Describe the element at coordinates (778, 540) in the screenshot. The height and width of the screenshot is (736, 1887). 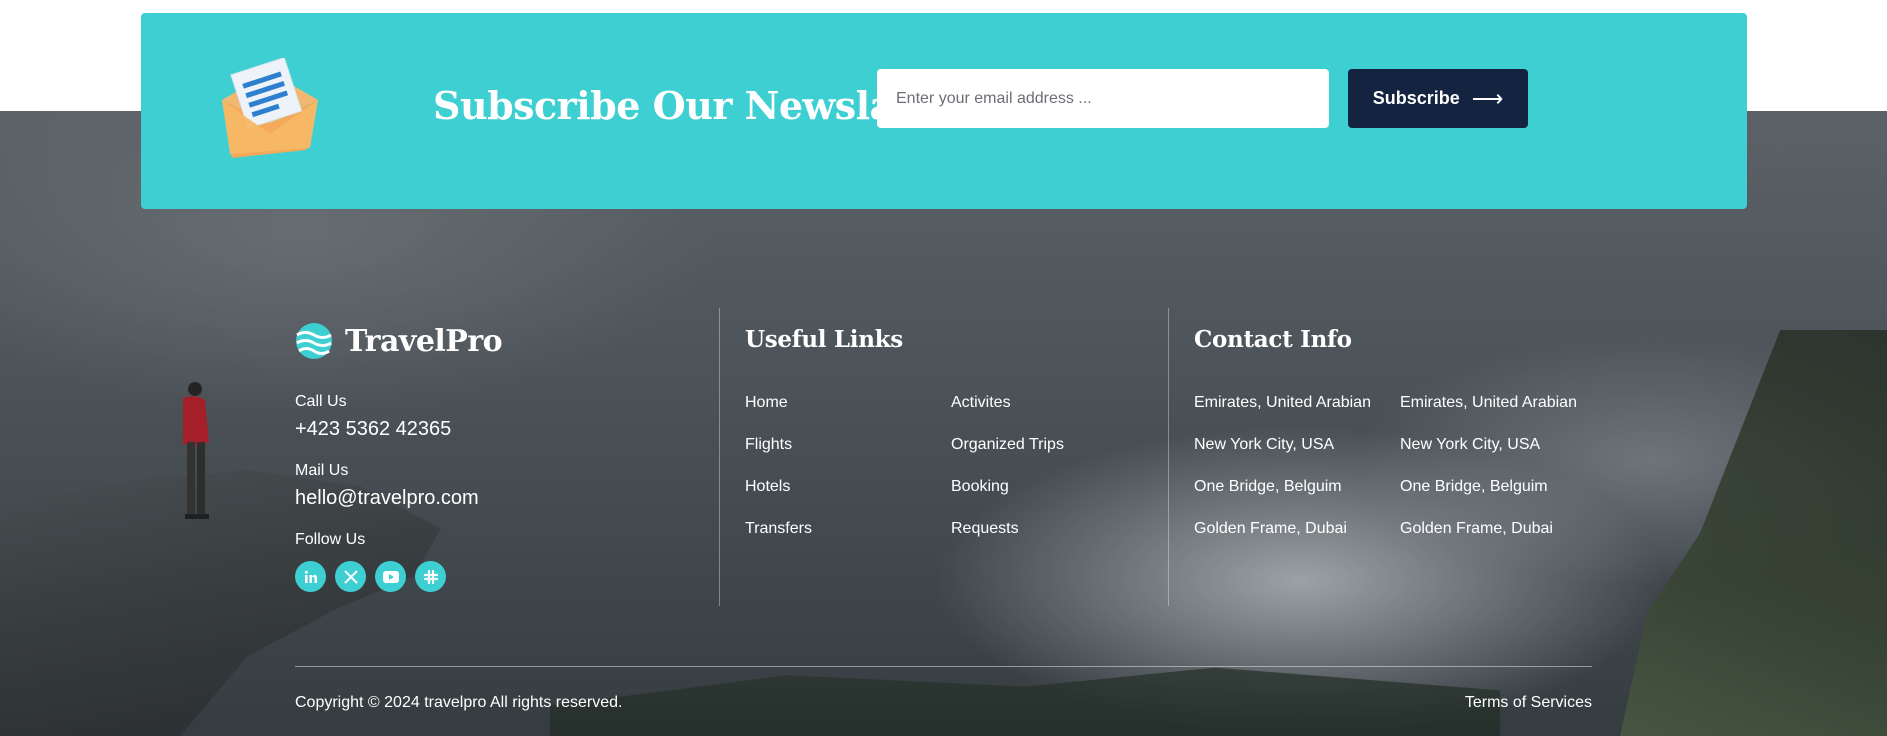
I see `list-item: Transfers` at that location.